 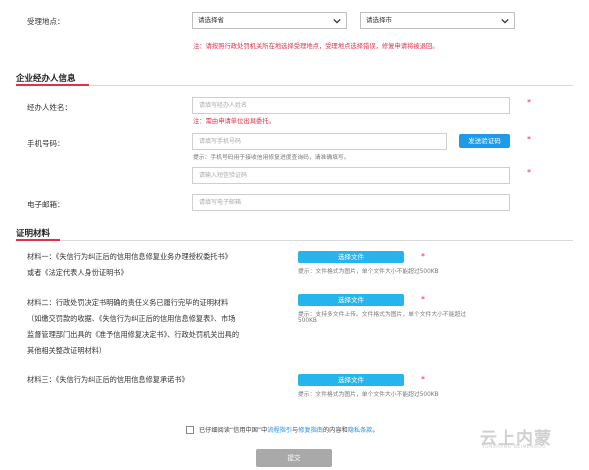 What do you see at coordinates (108, 379) in the screenshot?
I see `material-3-line-1: 材料三：《失信行为纠正后的信用信息修复承诺书》` at bounding box center [108, 379].